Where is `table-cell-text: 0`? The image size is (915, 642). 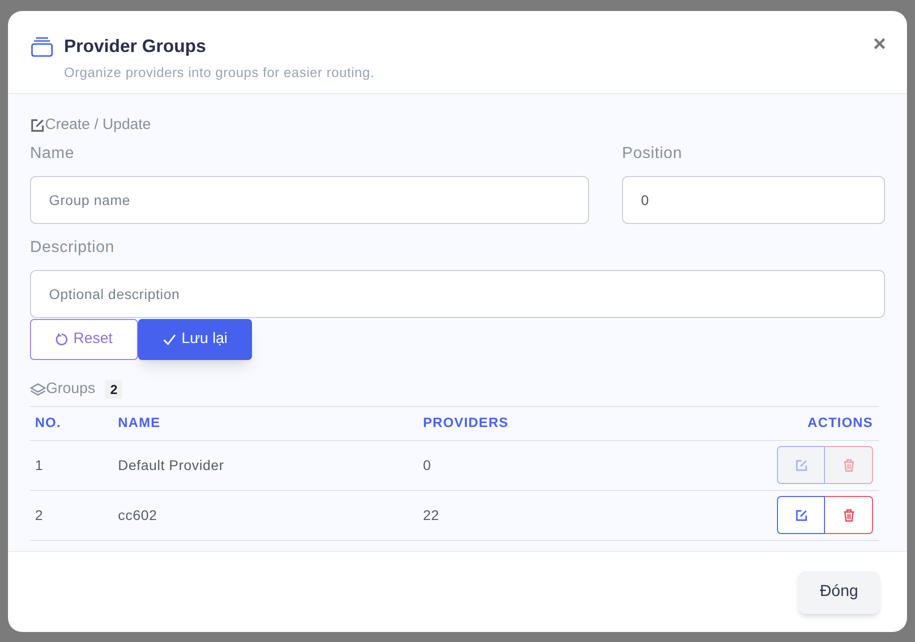 table-cell-text: 0 is located at coordinates (427, 465).